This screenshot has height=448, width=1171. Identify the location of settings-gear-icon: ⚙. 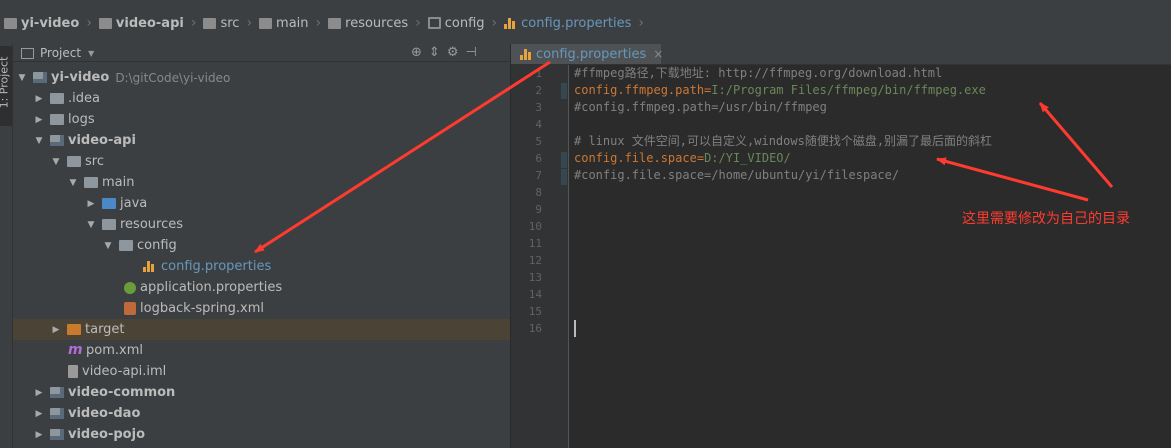
(453, 52).